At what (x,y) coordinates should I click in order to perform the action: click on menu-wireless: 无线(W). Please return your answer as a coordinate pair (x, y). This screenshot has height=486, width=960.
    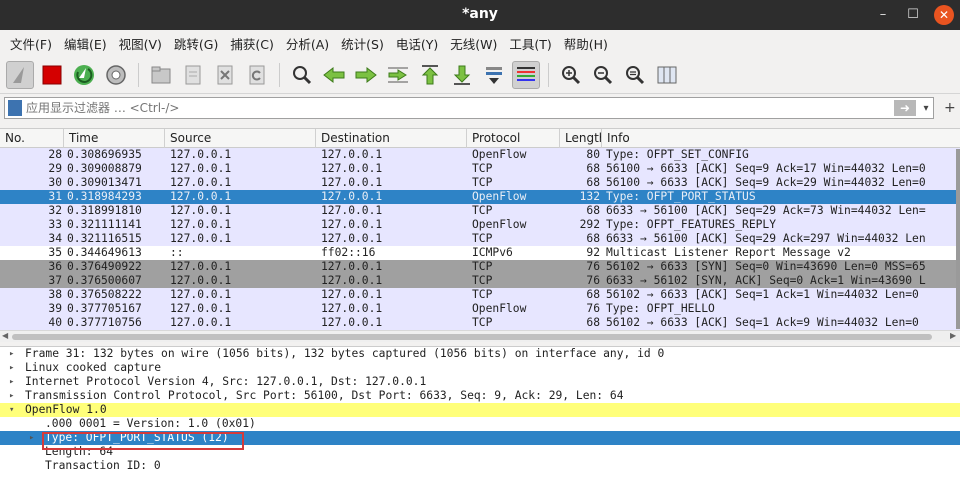
    Looking at the image, I should click on (473, 43).